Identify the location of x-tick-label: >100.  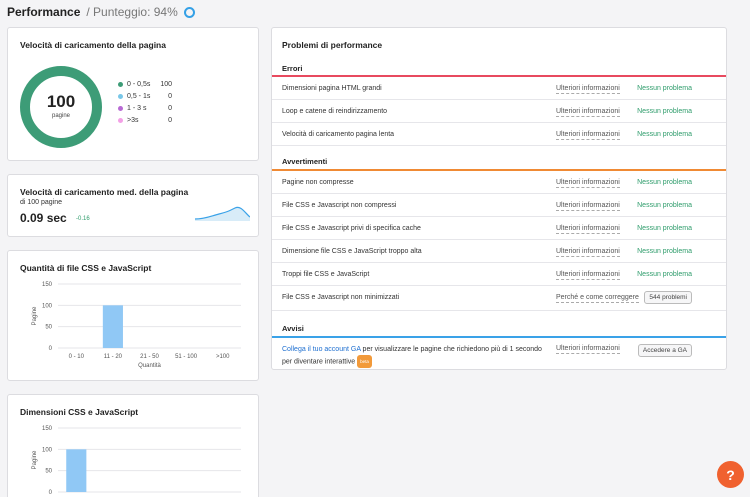
(223, 357).